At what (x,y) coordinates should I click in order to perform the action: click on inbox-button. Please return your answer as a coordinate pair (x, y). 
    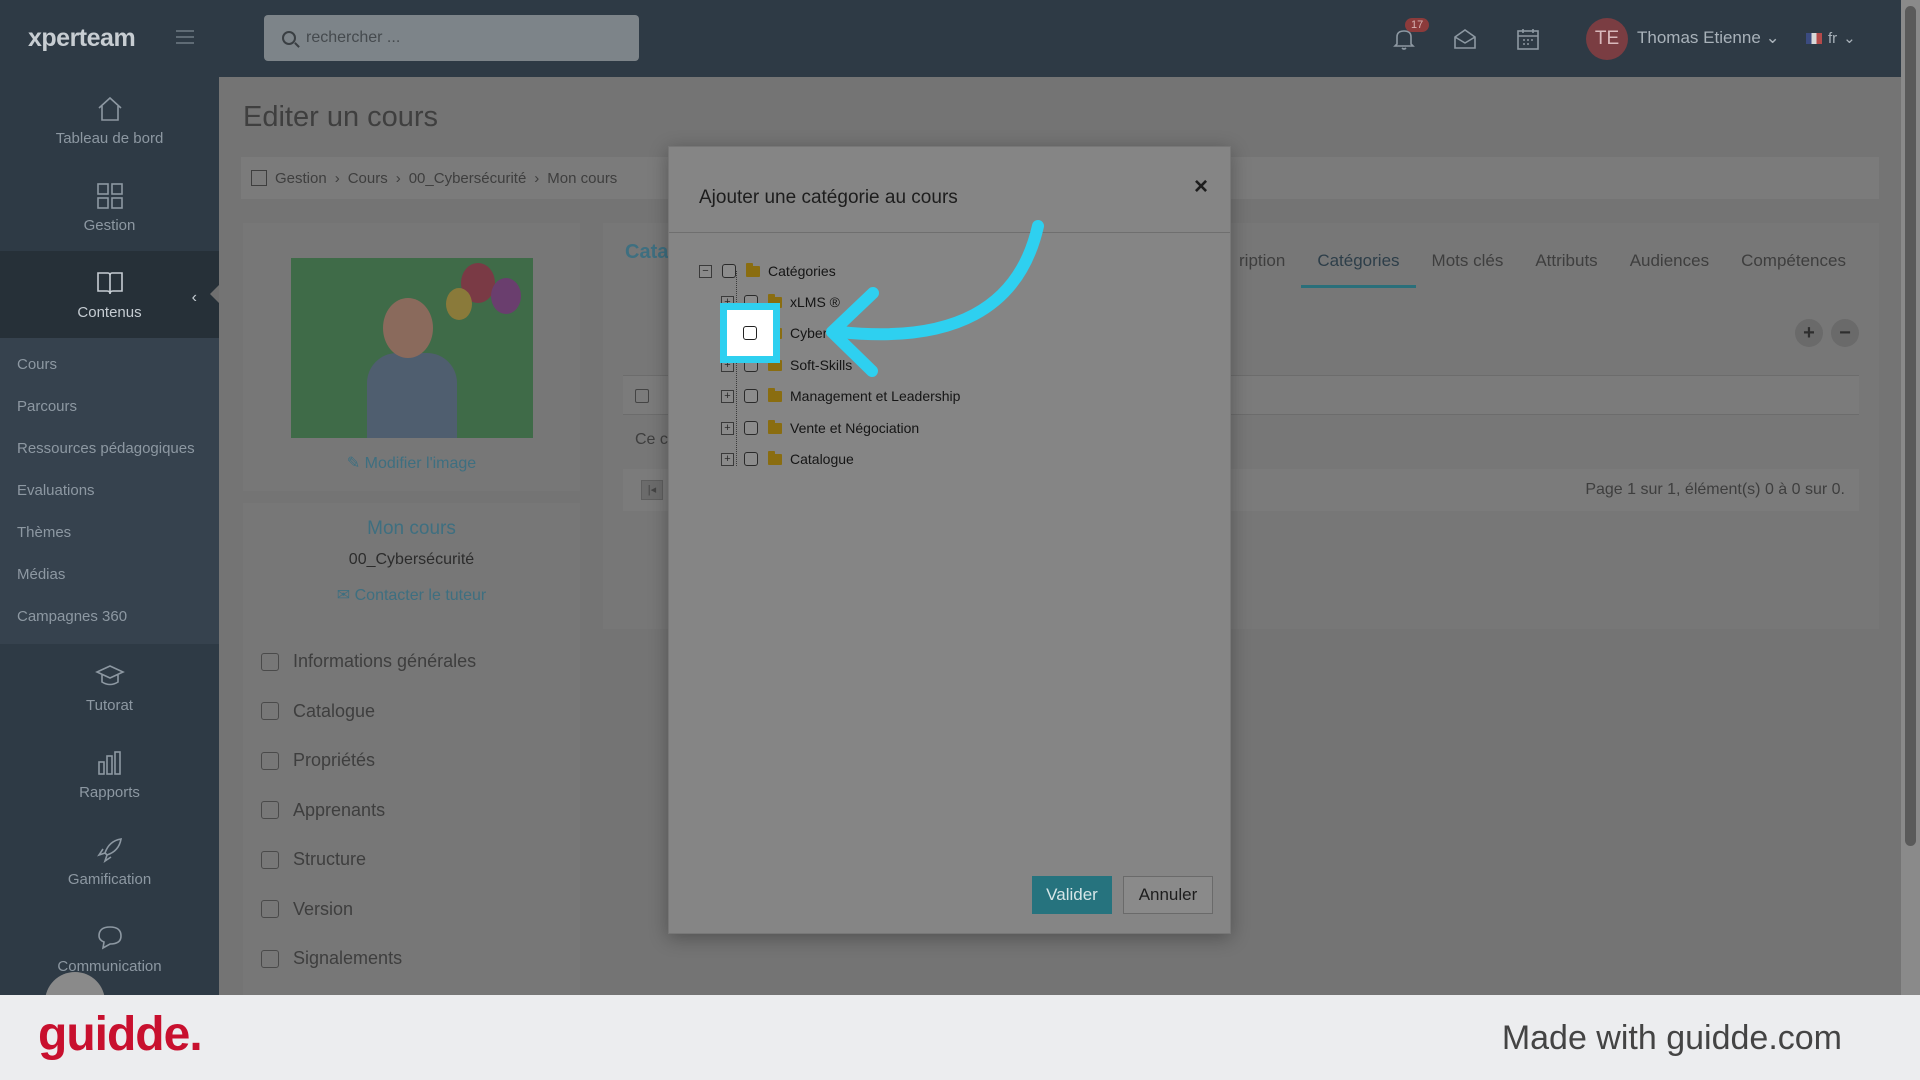
    Looking at the image, I should click on (1465, 39).